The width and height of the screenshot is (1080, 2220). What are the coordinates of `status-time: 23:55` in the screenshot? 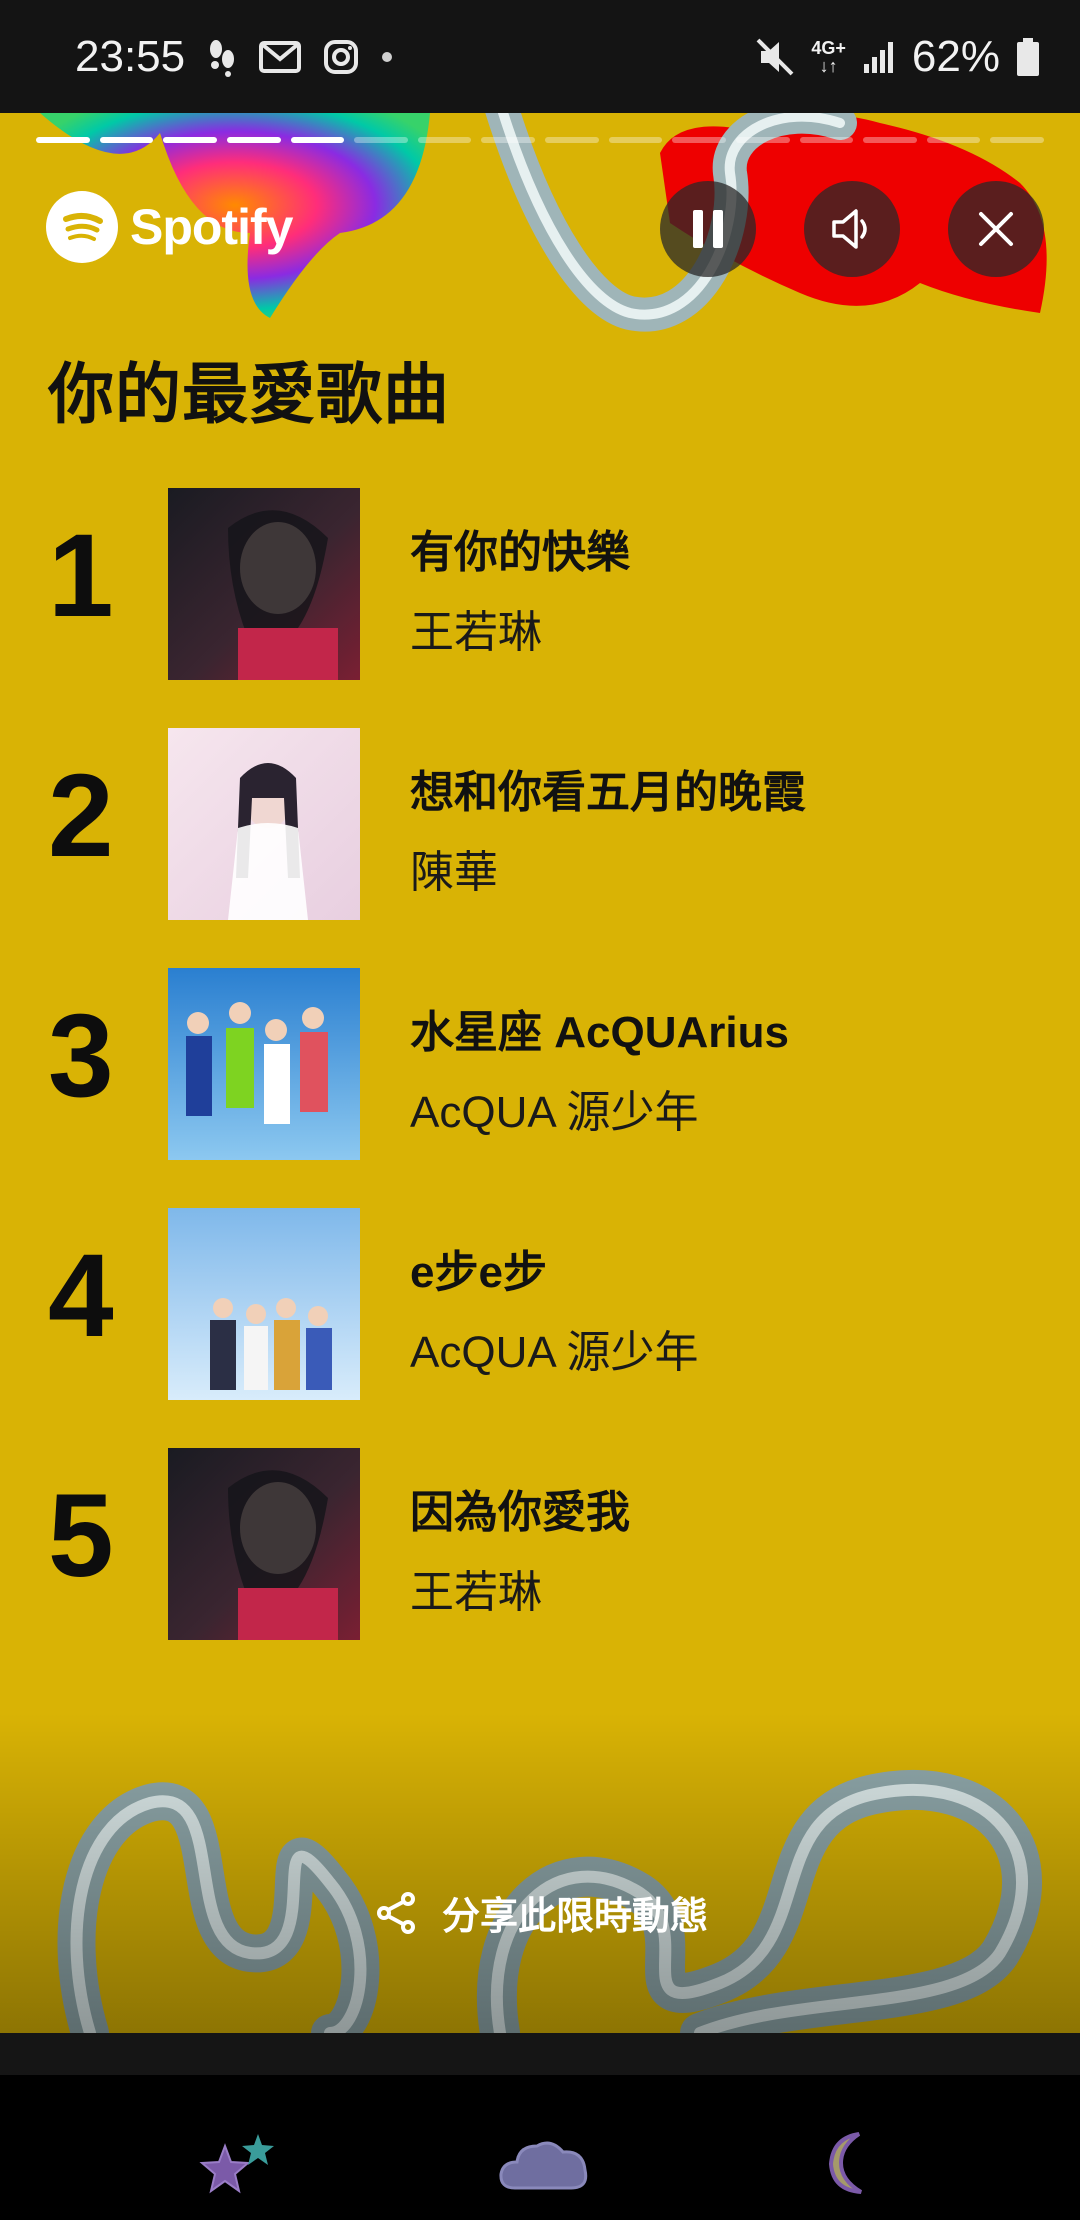 It's located at (130, 56).